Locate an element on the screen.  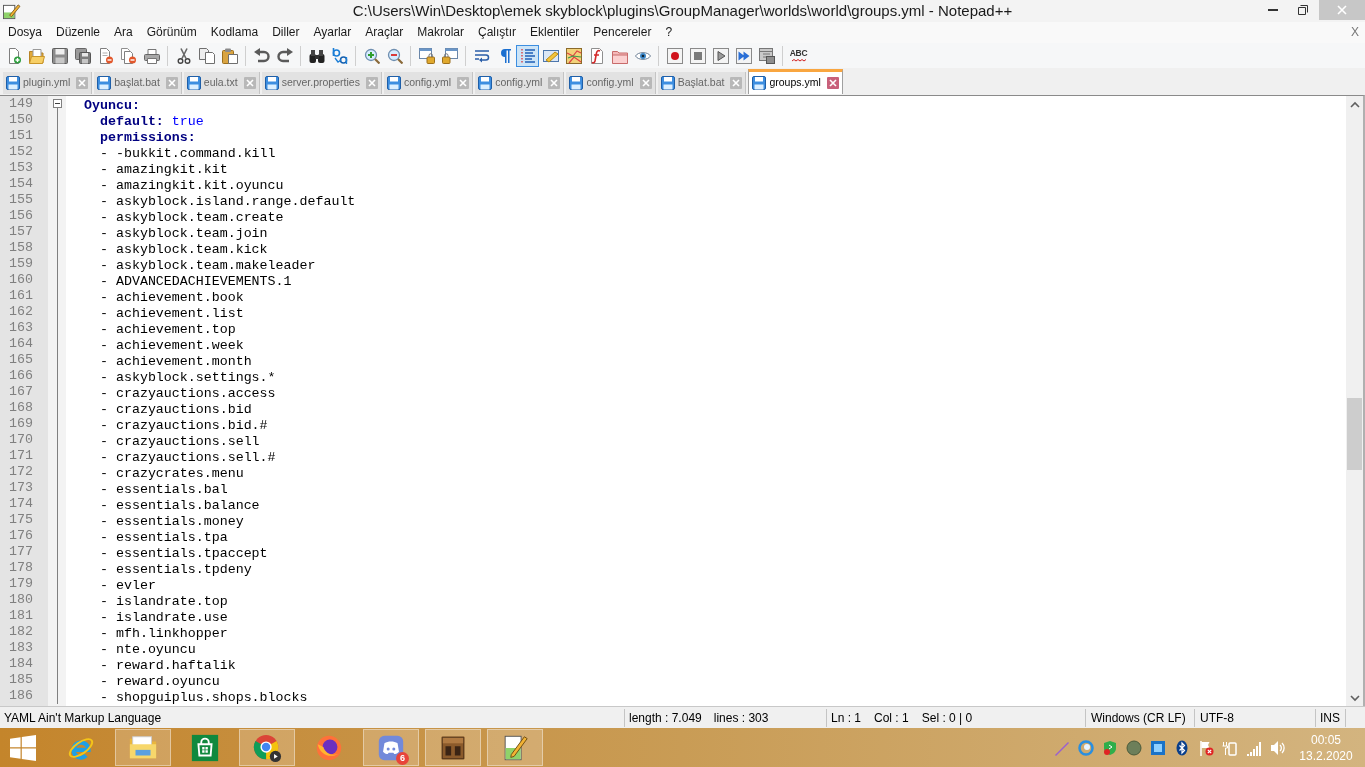
line-number: 173 is located at coordinates (21, 488).